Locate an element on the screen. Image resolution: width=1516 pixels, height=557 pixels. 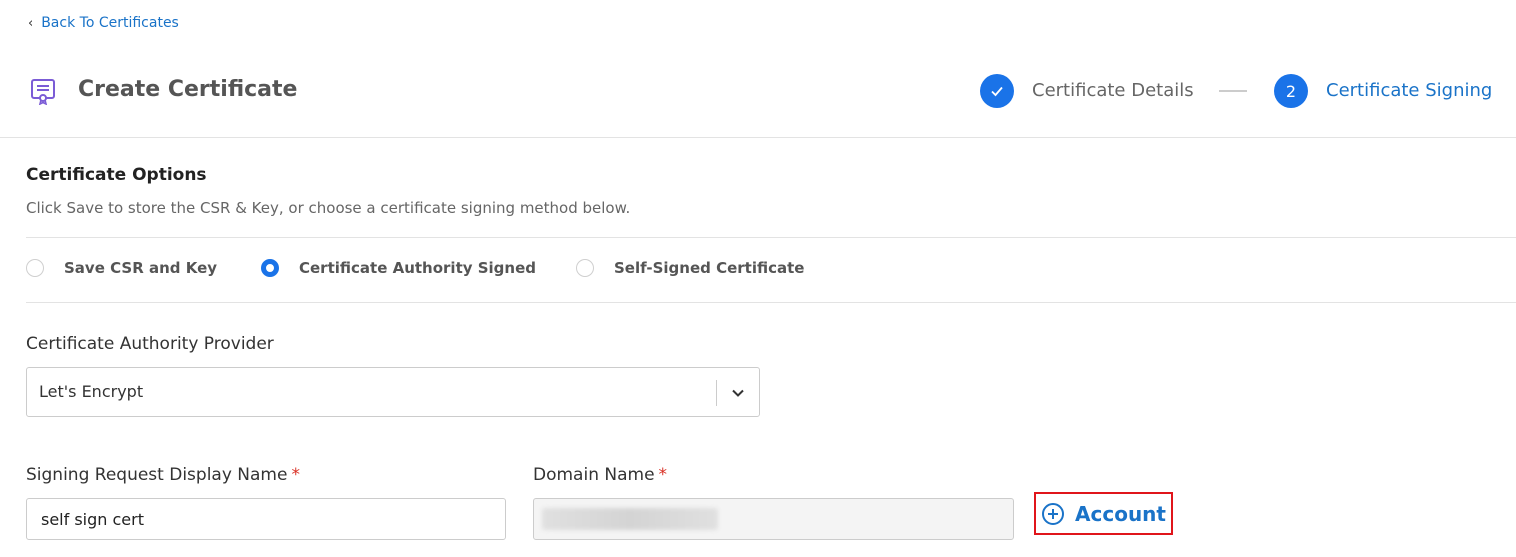
chevron-left-icon: ‹ is located at coordinates (31, 23).